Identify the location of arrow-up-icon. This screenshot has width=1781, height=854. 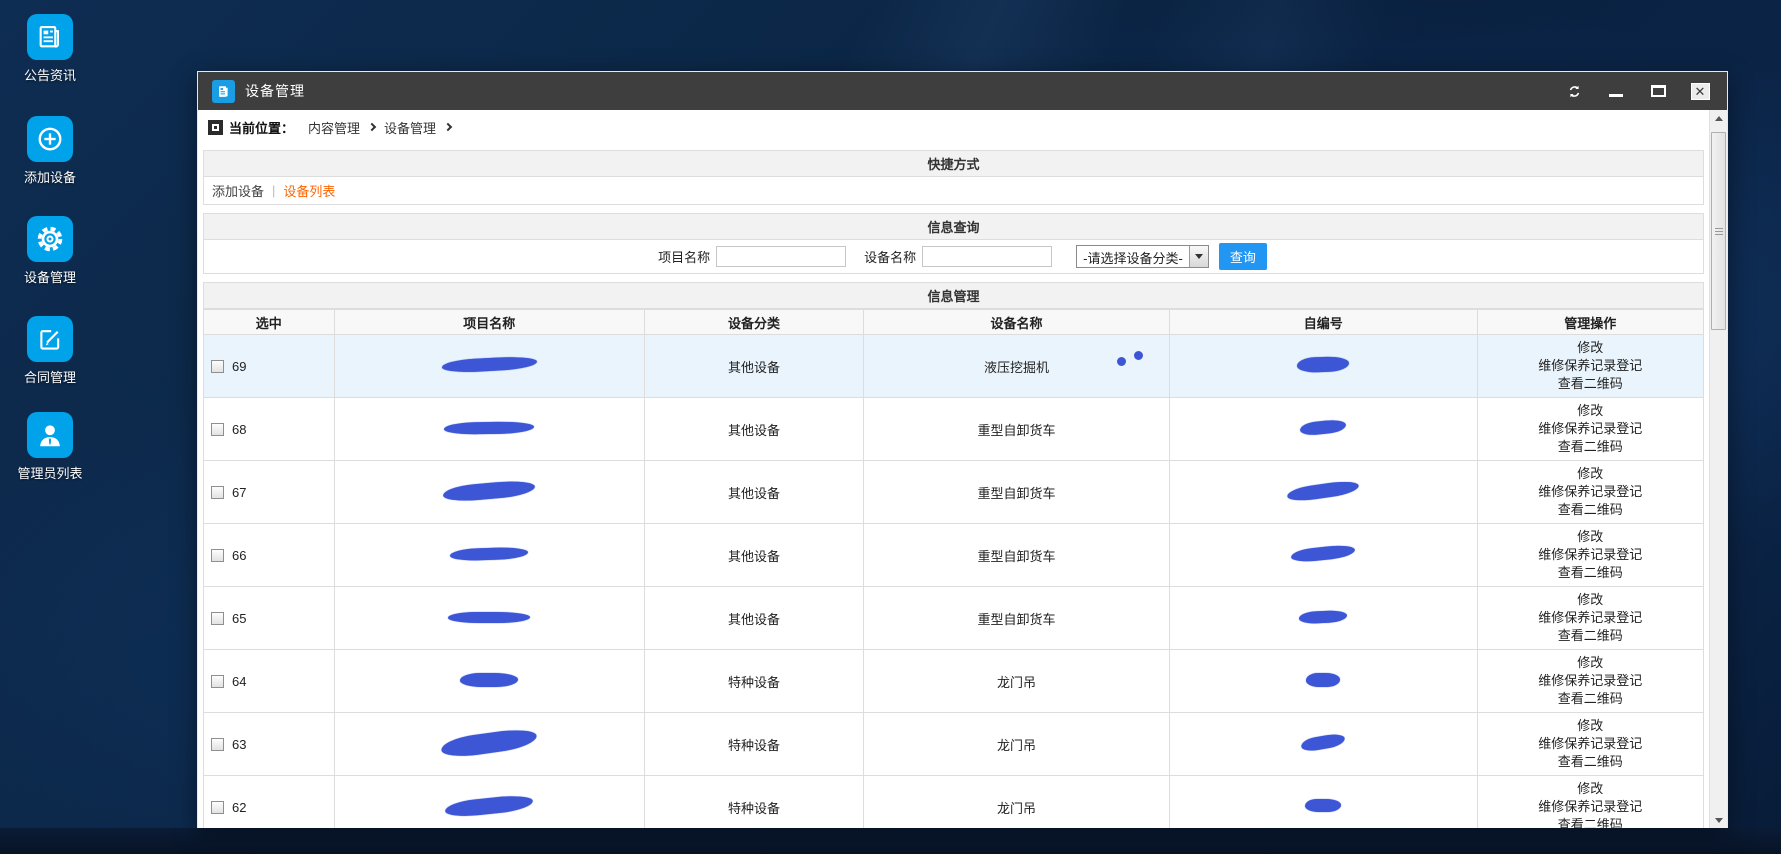
(1718, 118).